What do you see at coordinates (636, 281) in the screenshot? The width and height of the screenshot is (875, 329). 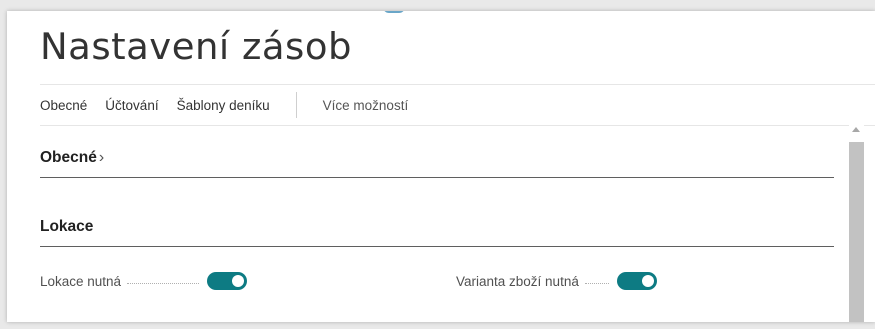 I see `variant-mandatory-toggle` at bounding box center [636, 281].